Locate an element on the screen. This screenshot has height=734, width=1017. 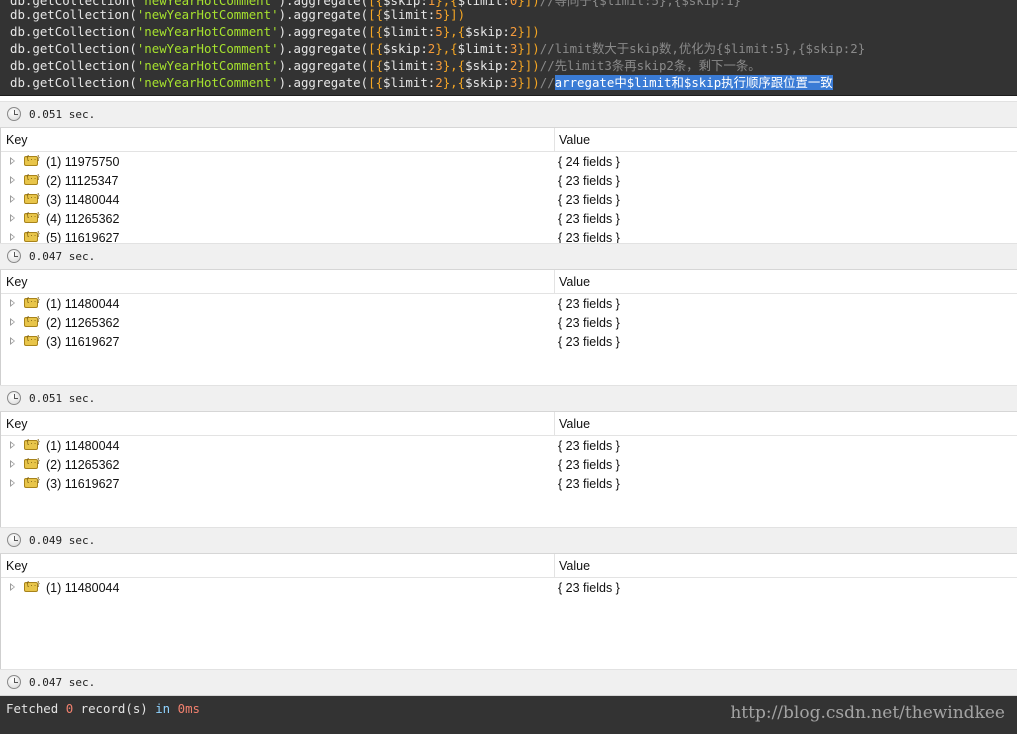
table-row: (5) 11619627 { 23 fields } is located at coordinates (508, 235).